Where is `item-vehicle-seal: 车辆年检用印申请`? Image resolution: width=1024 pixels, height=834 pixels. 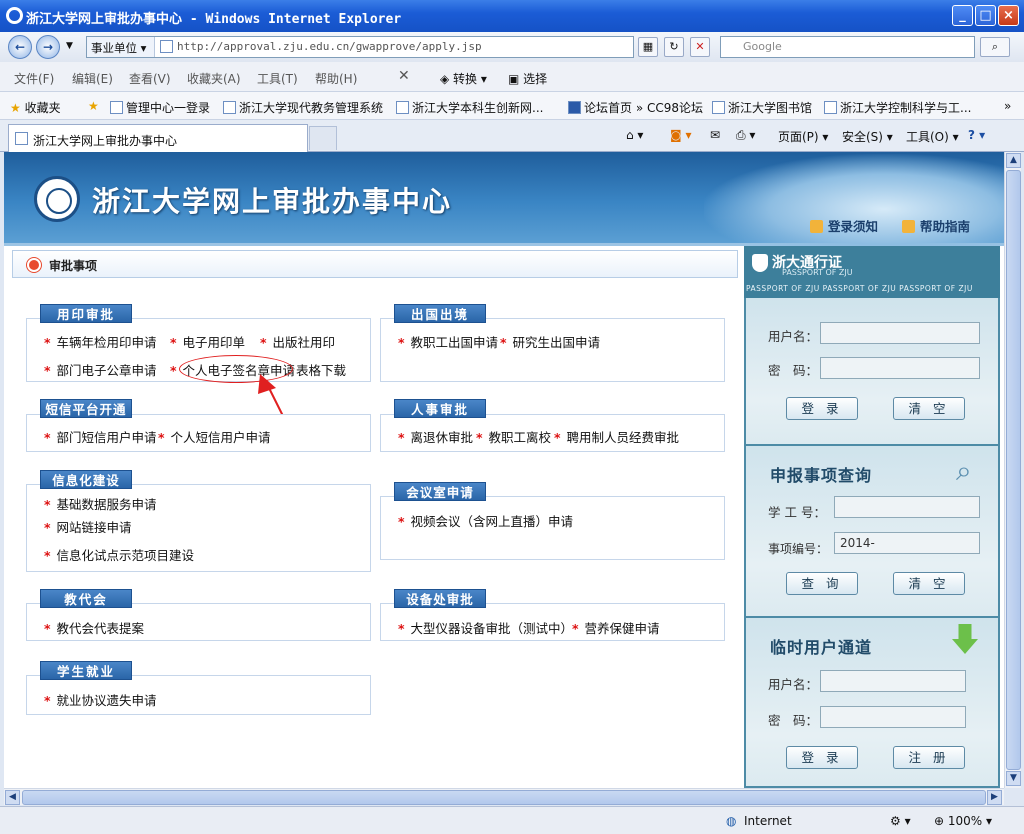 item-vehicle-seal: 车辆年检用印申请 is located at coordinates (100, 341).